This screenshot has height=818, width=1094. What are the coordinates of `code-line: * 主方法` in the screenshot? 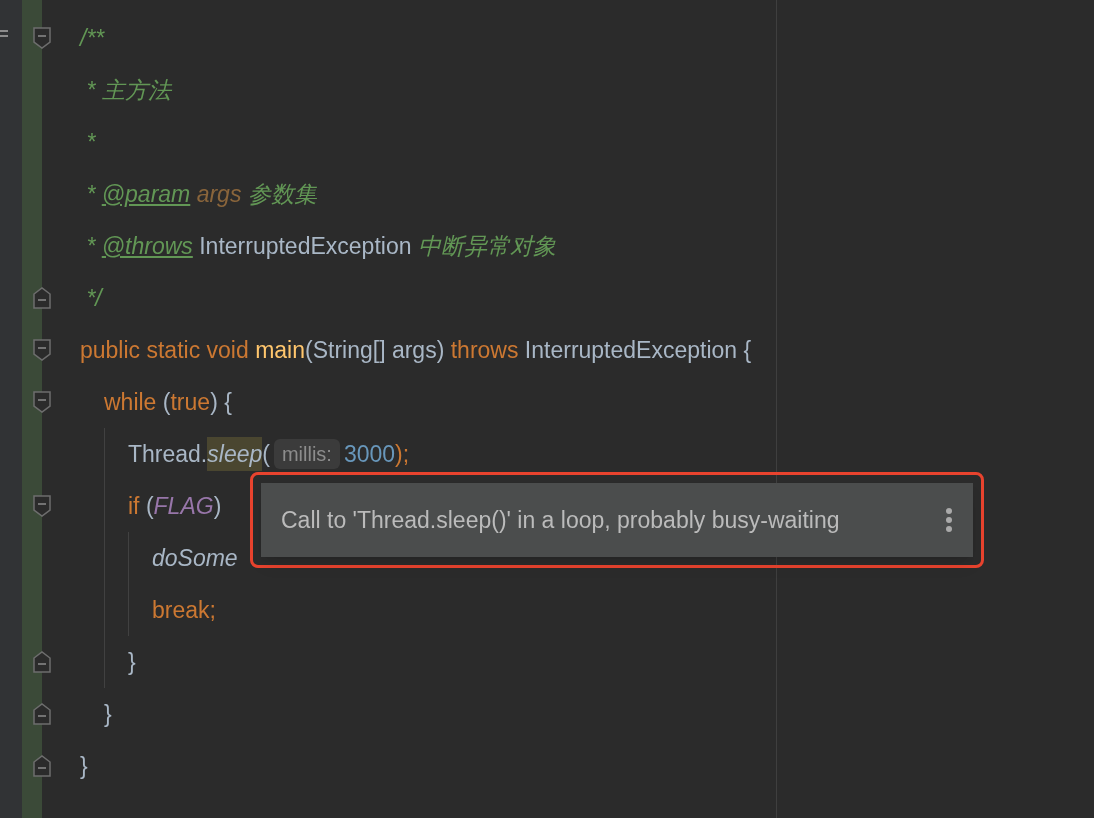 It's located at (128, 90).